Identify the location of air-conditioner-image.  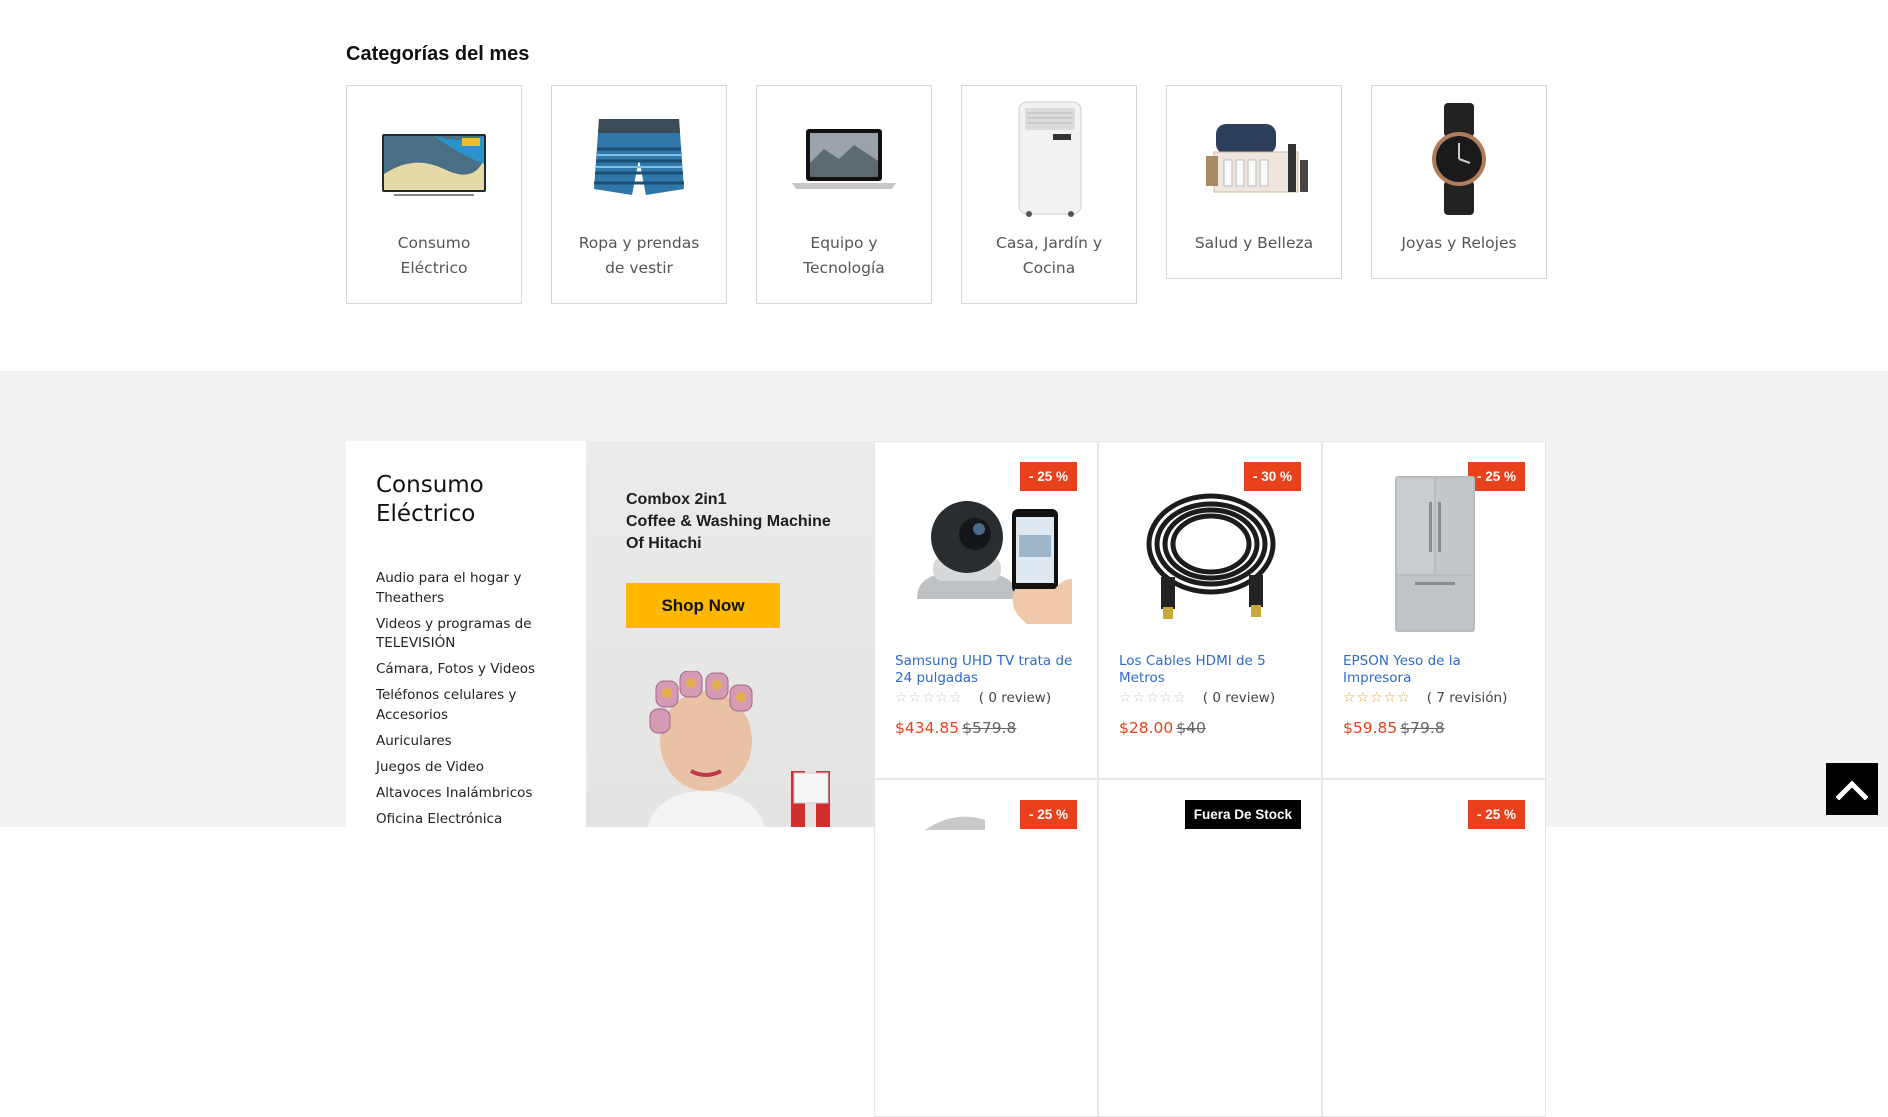
(1049, 158).